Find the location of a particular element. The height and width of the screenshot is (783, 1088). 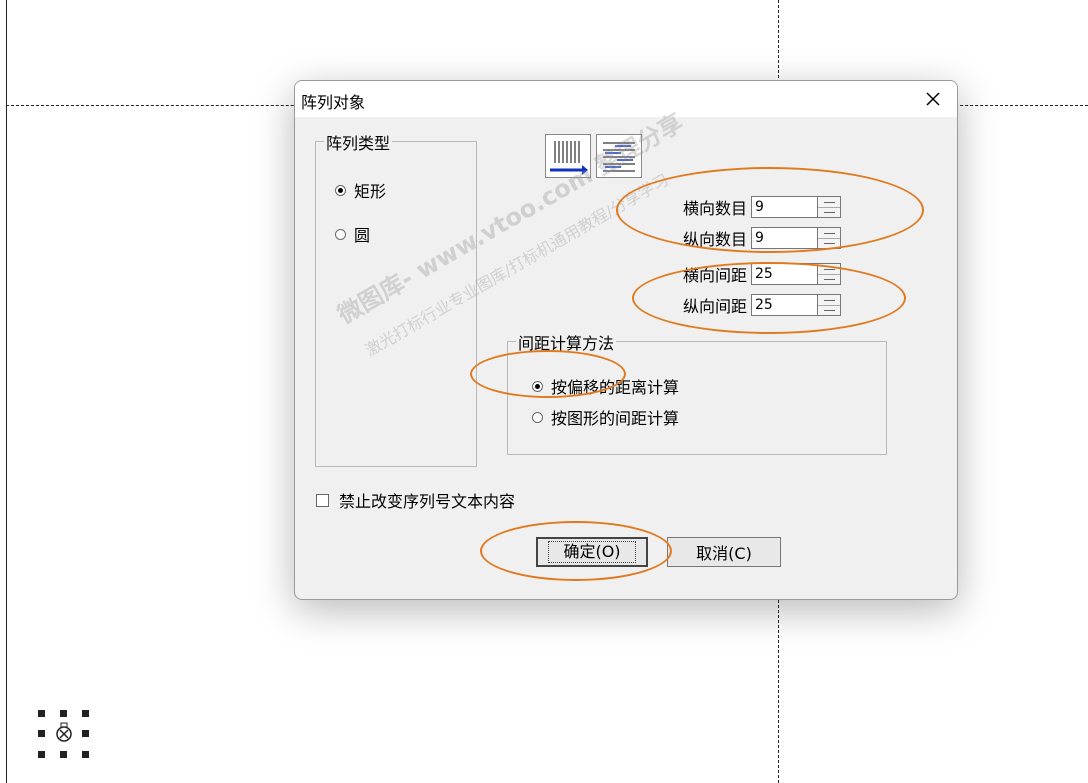

vertical-spacing-input is located at coordinates (784, 305).